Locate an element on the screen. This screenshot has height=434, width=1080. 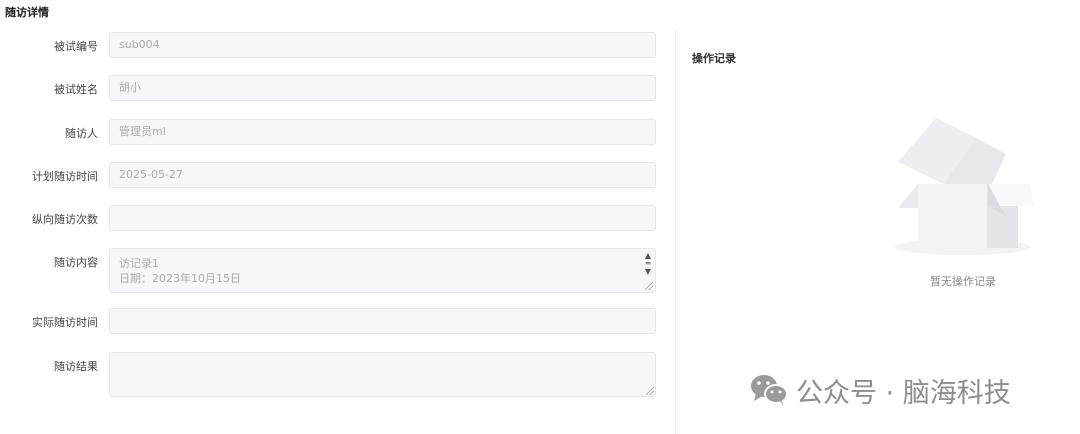
content-line-2: 日期：2023年10月15日 is located at coordinates (180, 278).